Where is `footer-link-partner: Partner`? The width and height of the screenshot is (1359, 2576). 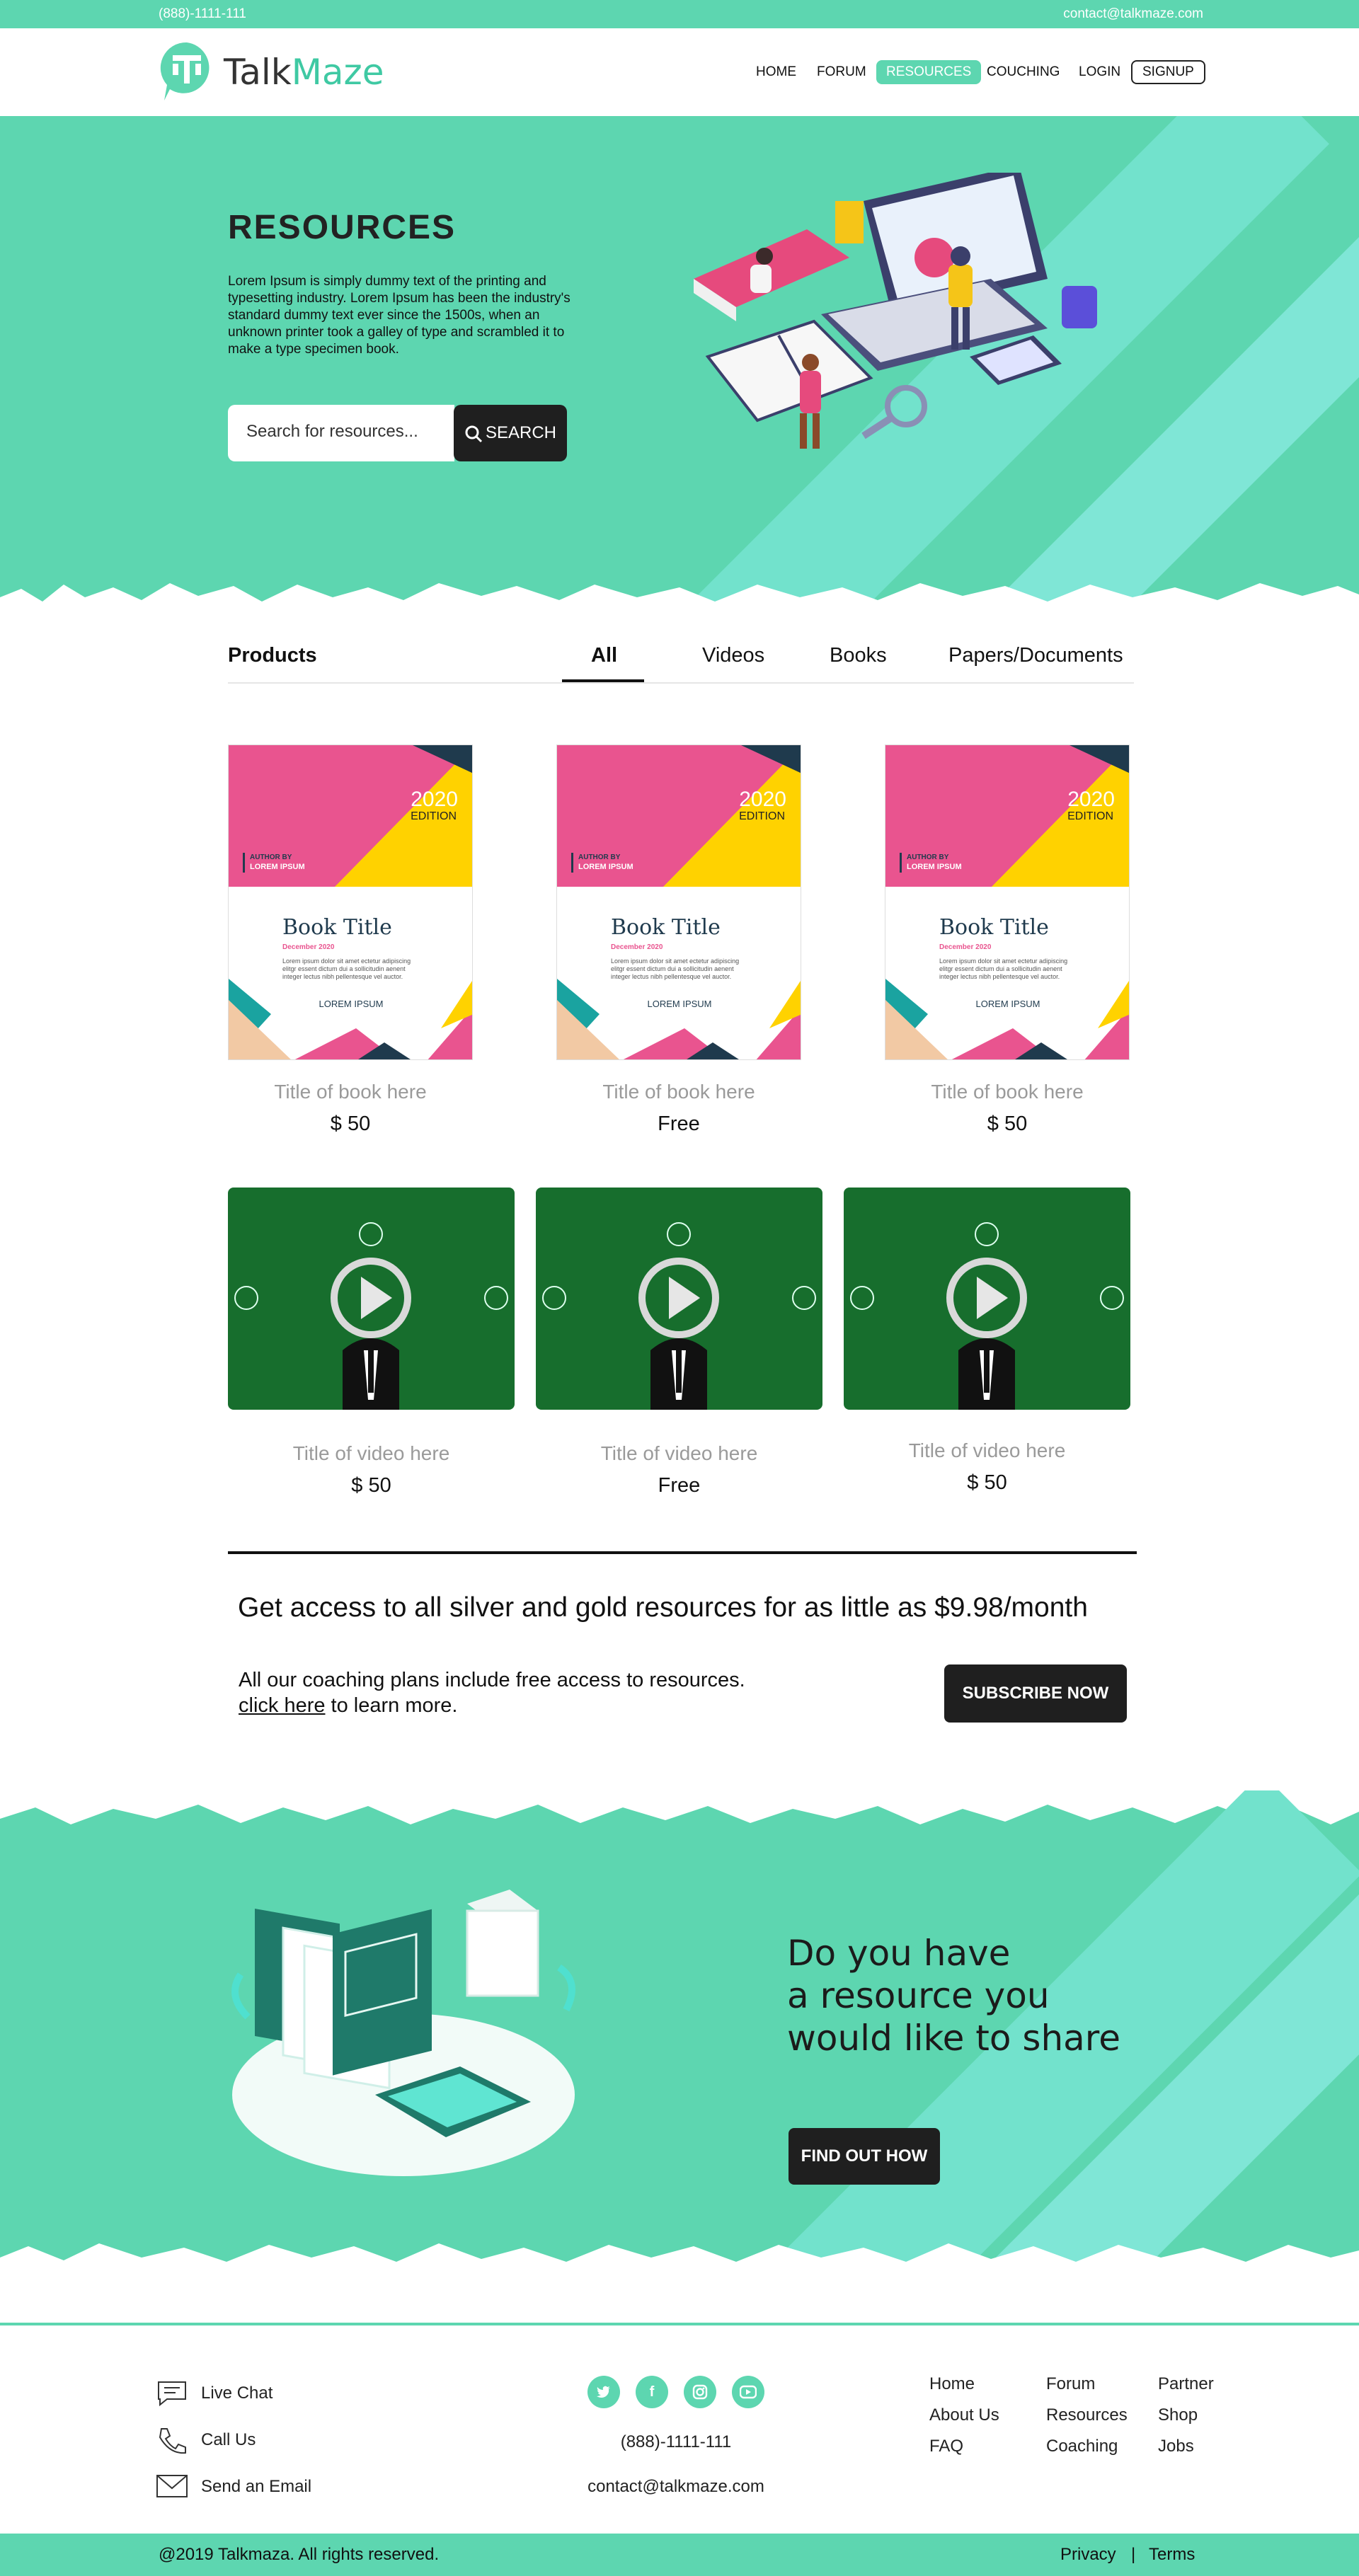
footer-link-partner: Partner is located at coordinates (1186, 2384).